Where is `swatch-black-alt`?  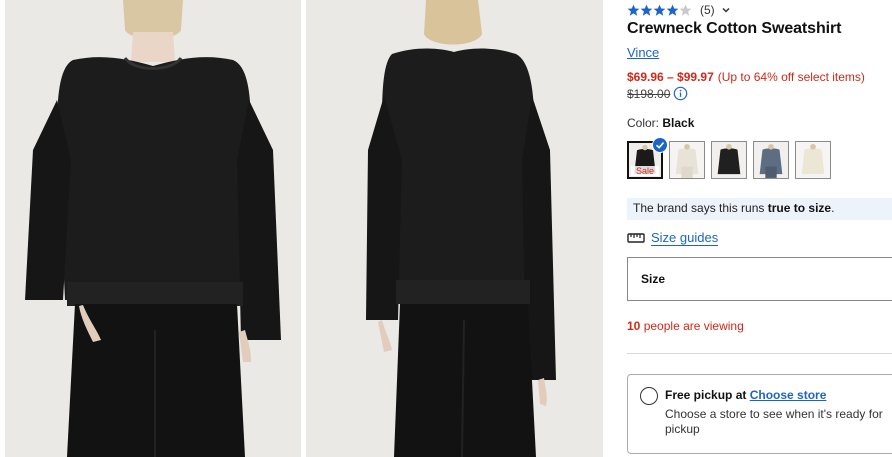 swatch-black-alt is located at coordinates (729, 160).